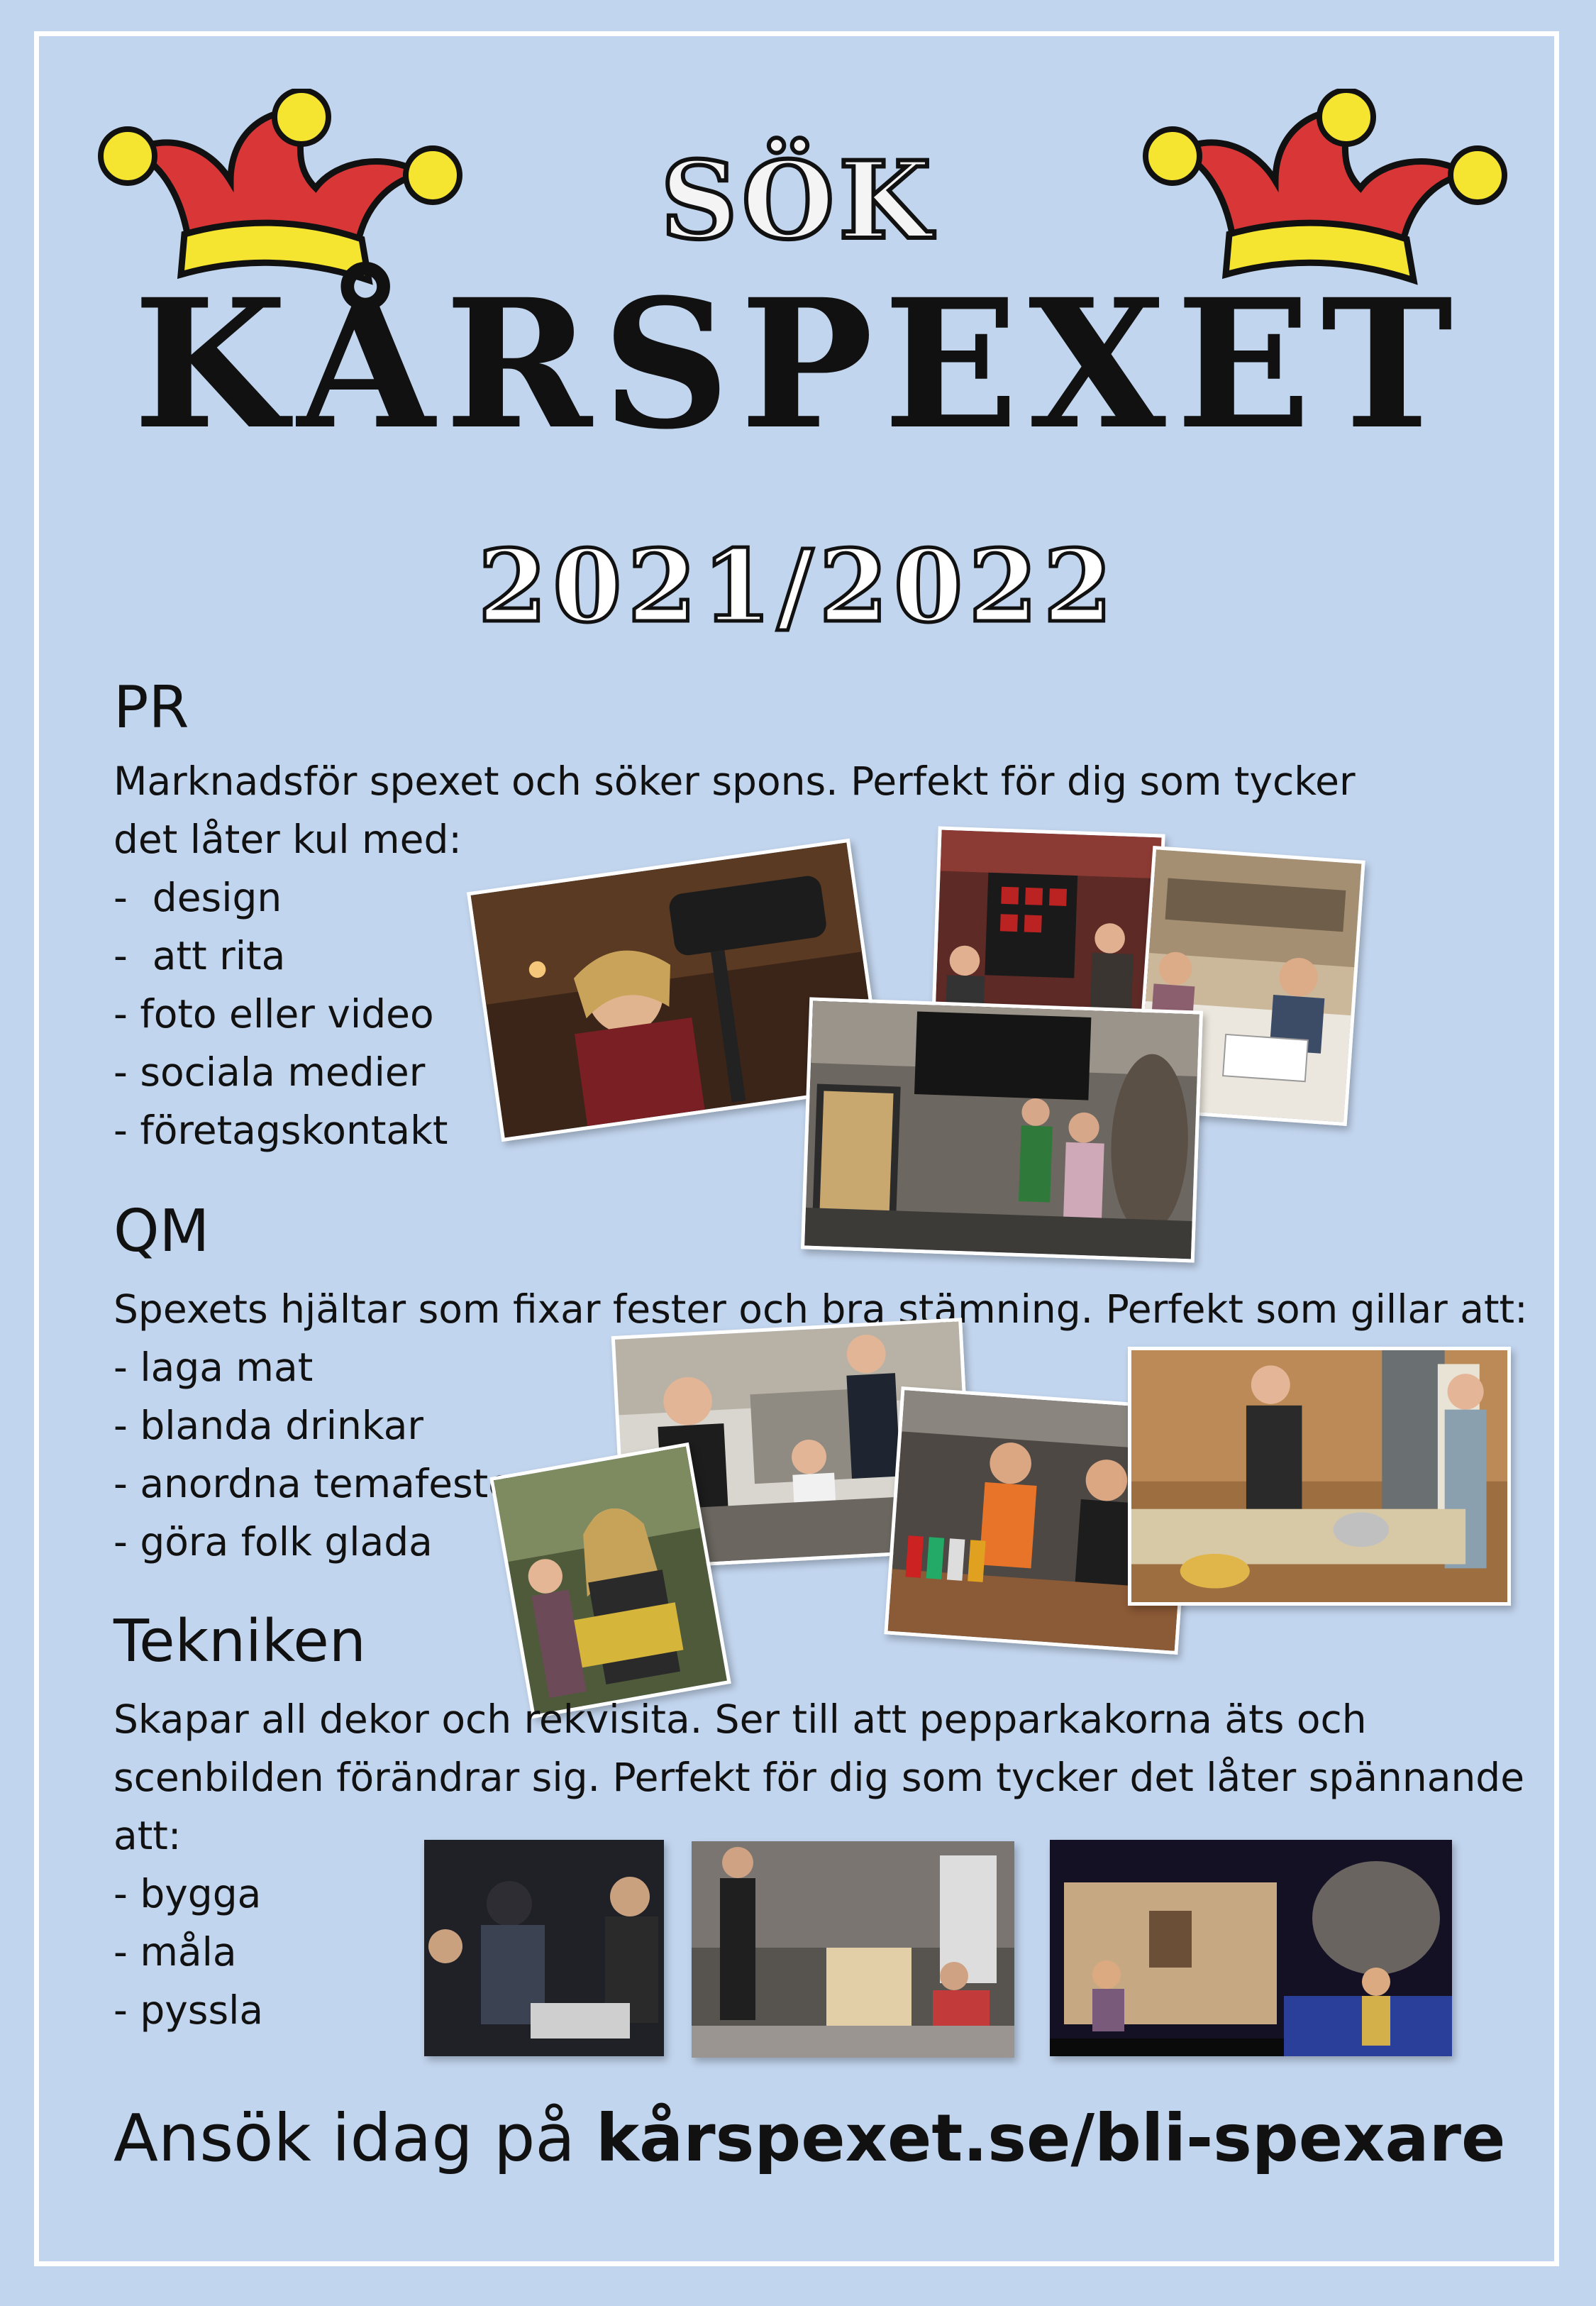 This screenshot has width=1596, height=2306. What do you see at coordinates (853, 1949) in the screenshot?
I see `photo-workshop-build` at bounding box center [853, 1949].